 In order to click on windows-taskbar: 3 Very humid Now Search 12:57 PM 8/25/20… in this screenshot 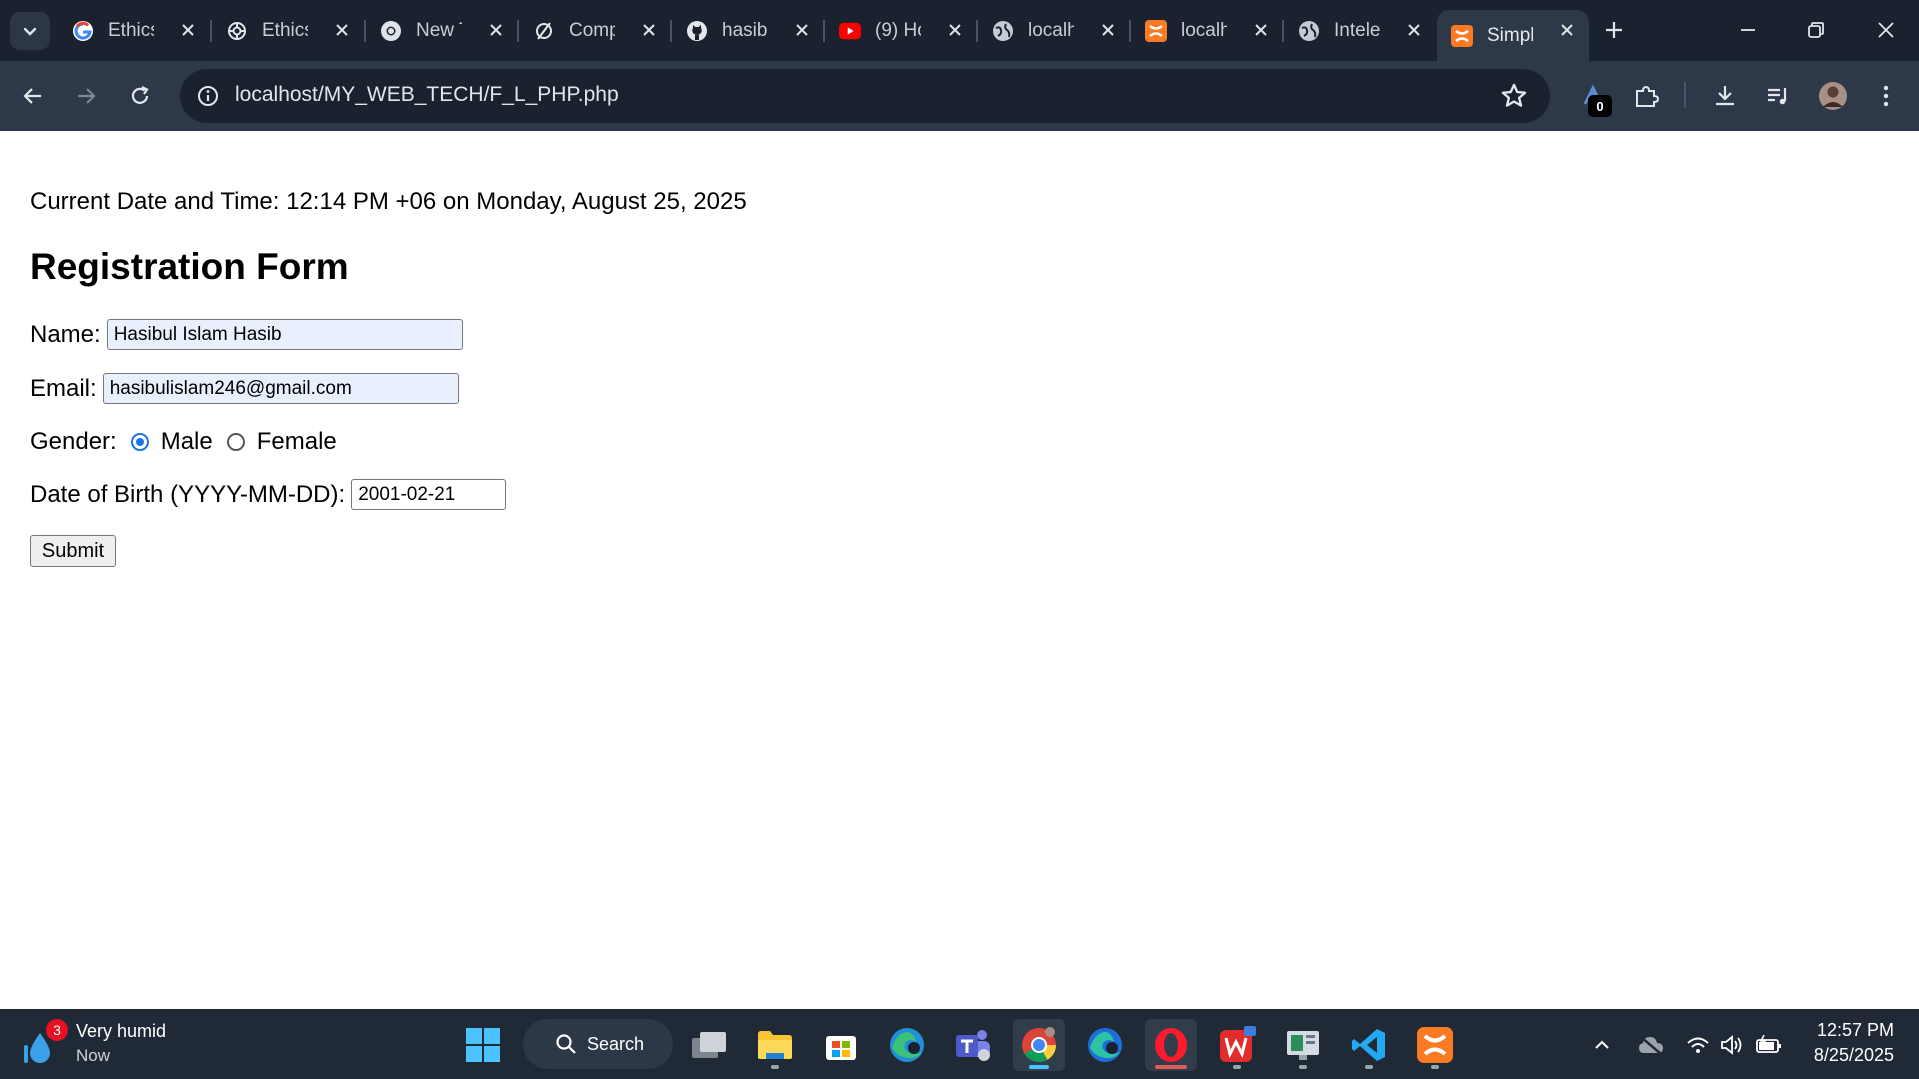, I will do `click(959, 1044)`.